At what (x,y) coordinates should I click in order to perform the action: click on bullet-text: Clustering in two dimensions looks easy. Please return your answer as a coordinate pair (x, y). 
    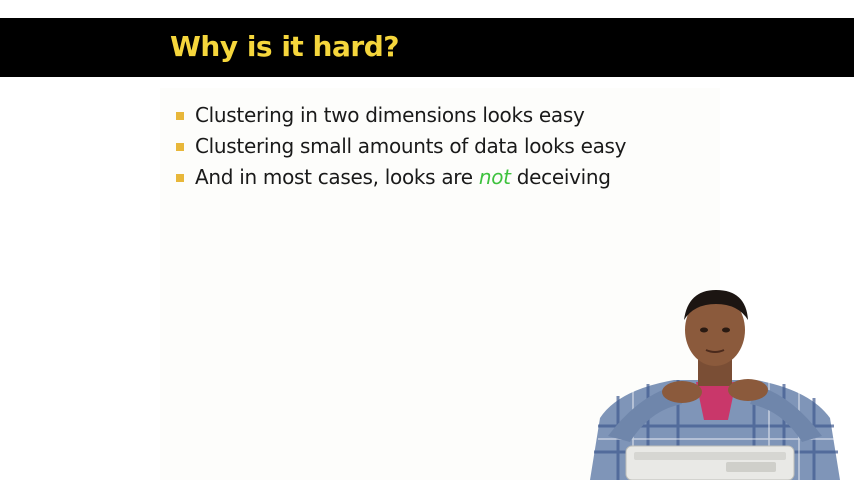
    Looking at the image, I should click on (390, 115).